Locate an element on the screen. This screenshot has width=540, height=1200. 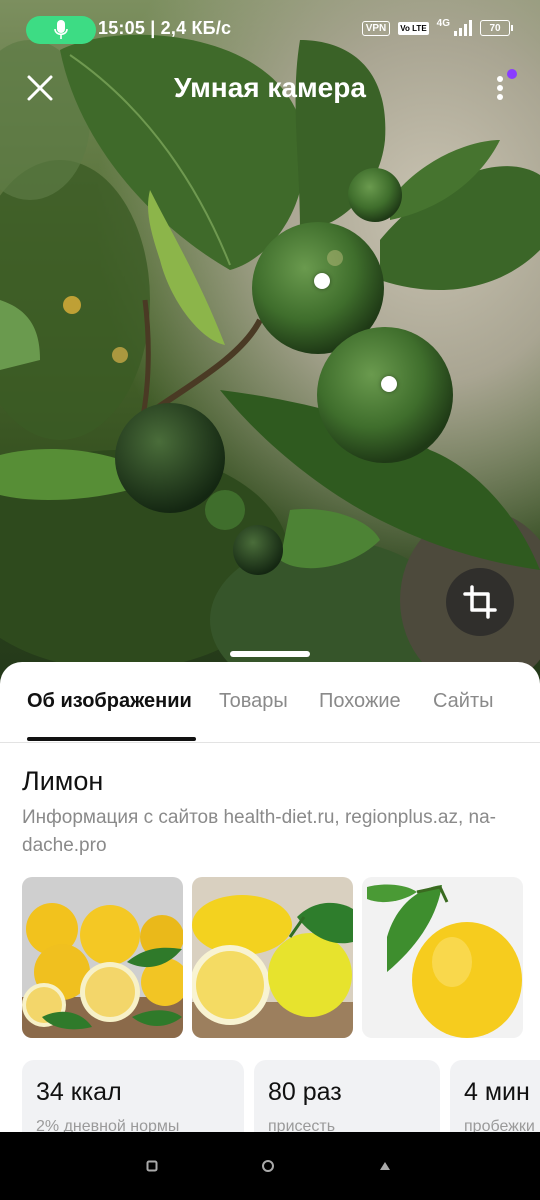
microphone-icon is located at coordinates (61, 29).